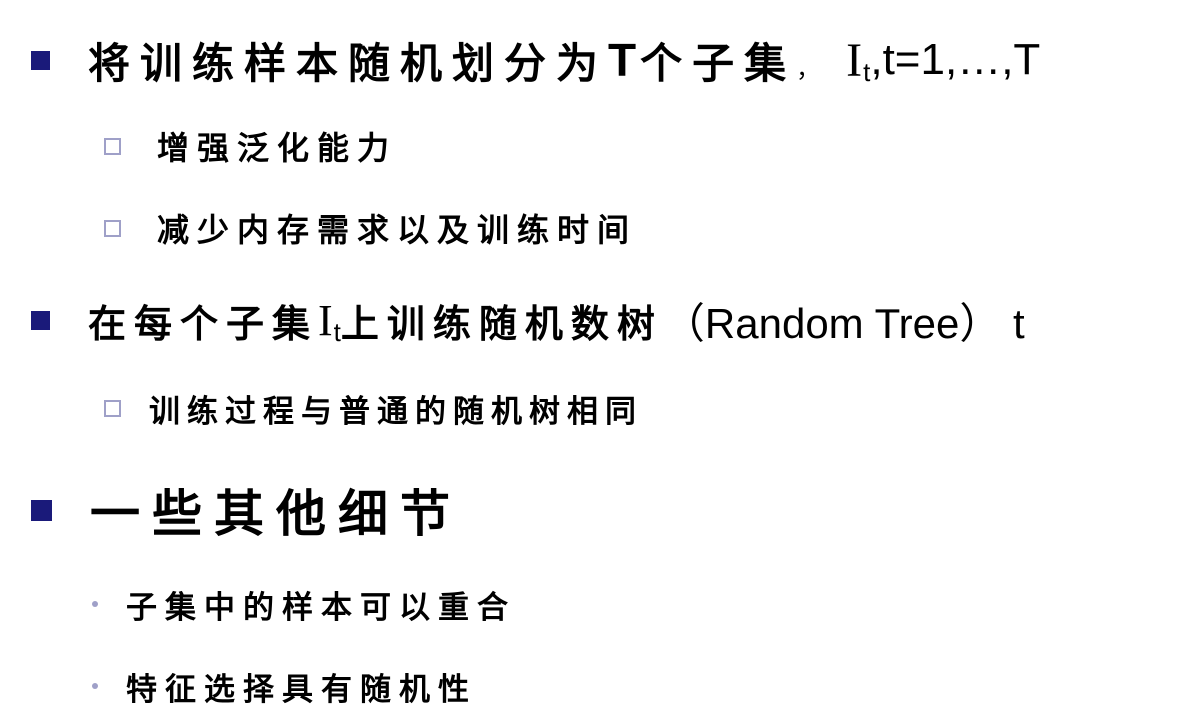 Image resolution: width=1182 pixels, height=718 pixels. Describe the element at coordinates (301, 689) in the screenshot. I see `item-8-text: 特征选择具有随机性` at that location.